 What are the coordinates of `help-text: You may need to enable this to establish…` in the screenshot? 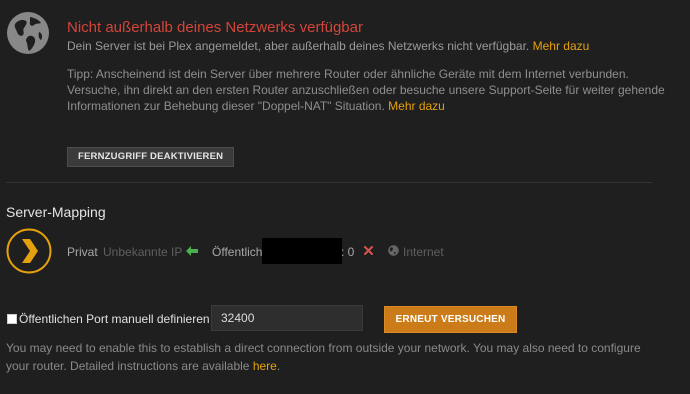 It's located at (323, 357).